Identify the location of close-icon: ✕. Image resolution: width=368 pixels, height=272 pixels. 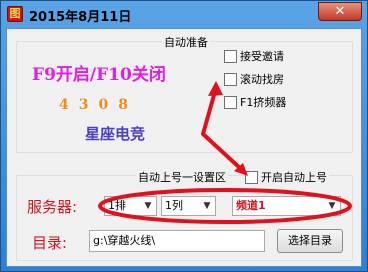
(340, 11).